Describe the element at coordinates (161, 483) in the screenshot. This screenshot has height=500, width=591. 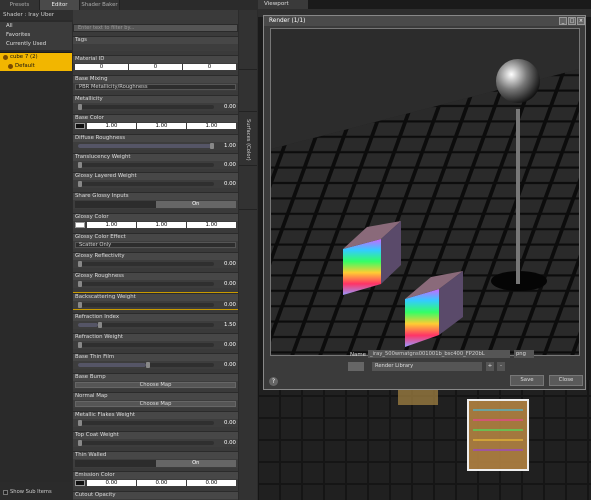
I see `value-field-2: 0.00` at that location.